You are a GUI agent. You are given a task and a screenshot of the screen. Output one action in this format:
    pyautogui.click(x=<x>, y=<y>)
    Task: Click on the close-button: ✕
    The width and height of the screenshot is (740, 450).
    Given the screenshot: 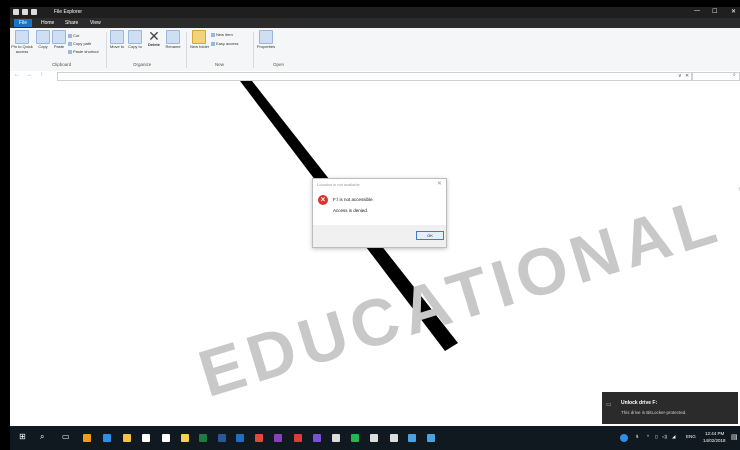 What is the action you would take?
    pyautogui.click(x=733, y=11)
    